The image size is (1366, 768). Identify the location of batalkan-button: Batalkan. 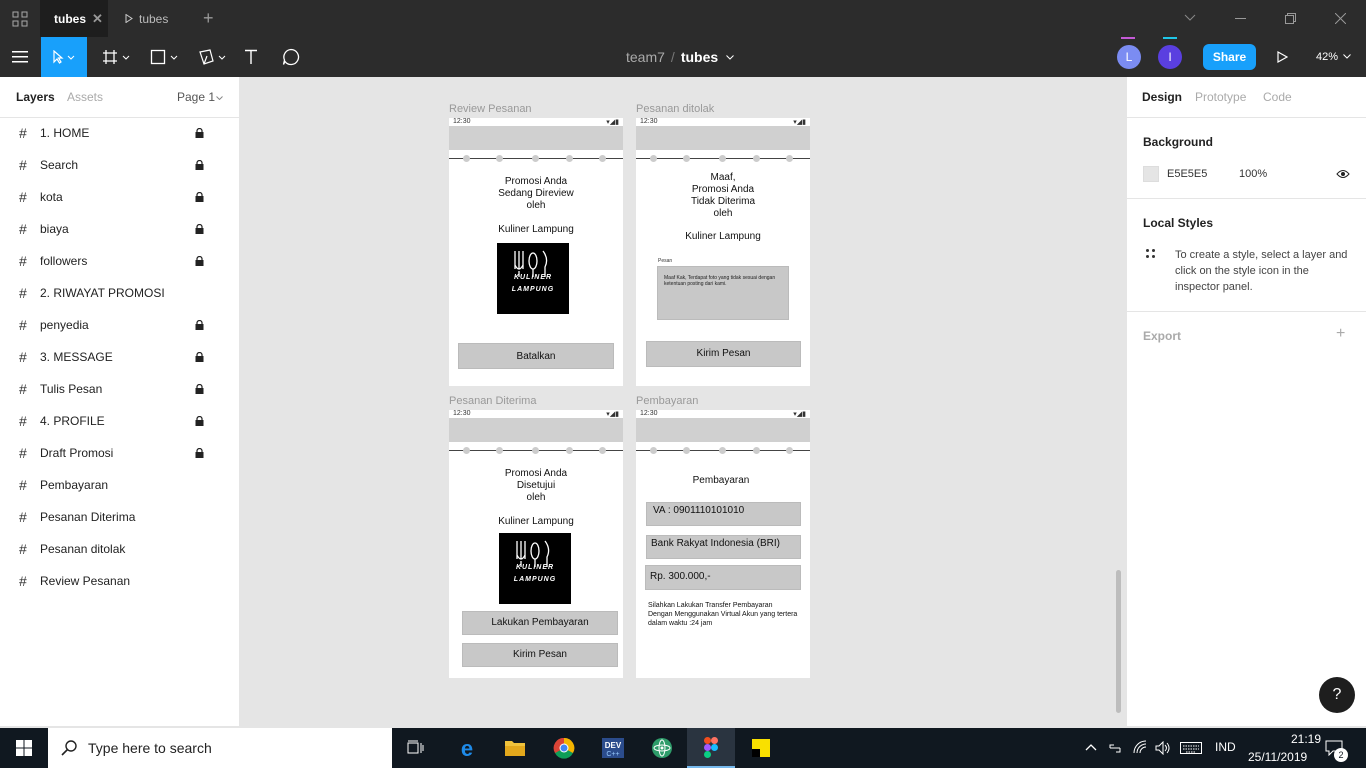
(536, 356).